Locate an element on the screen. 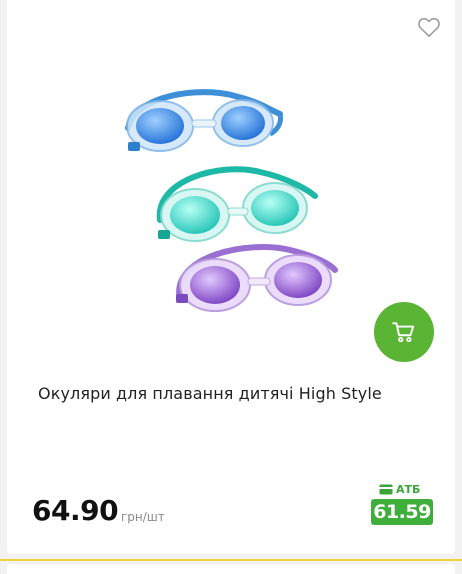 This screenshot has width=462, height=574. promo-label: АТБ is located at coordinates (399, 489).